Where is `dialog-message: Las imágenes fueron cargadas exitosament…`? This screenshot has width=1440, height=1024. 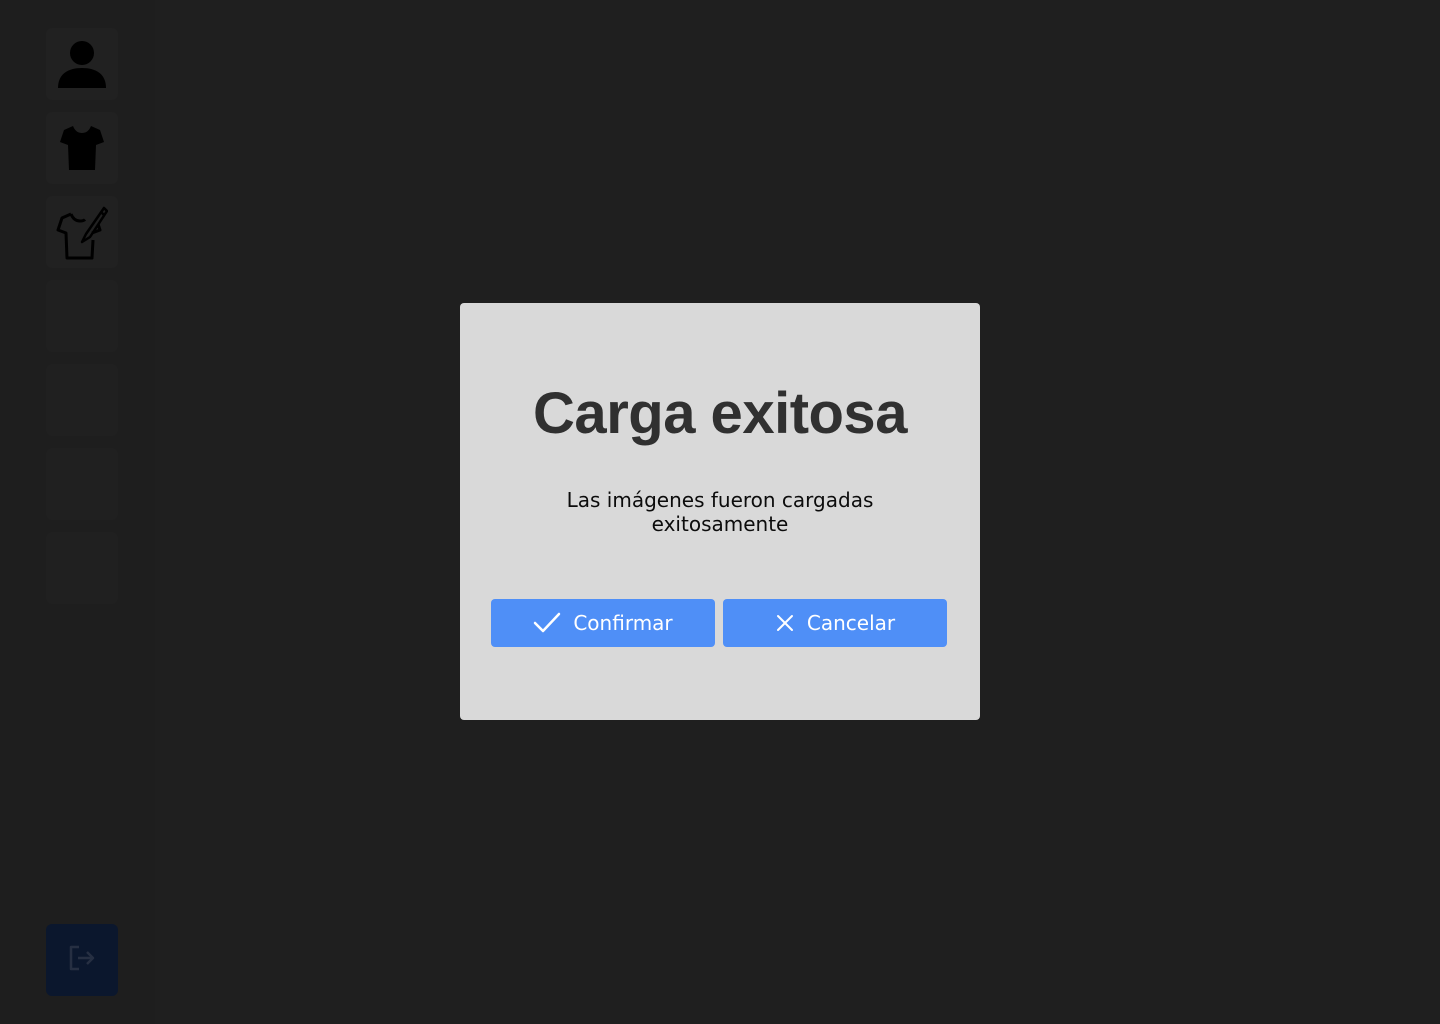
dialog-message: Las imágenes fueron cargadas exitosament… is located at coordinates (720, 512).